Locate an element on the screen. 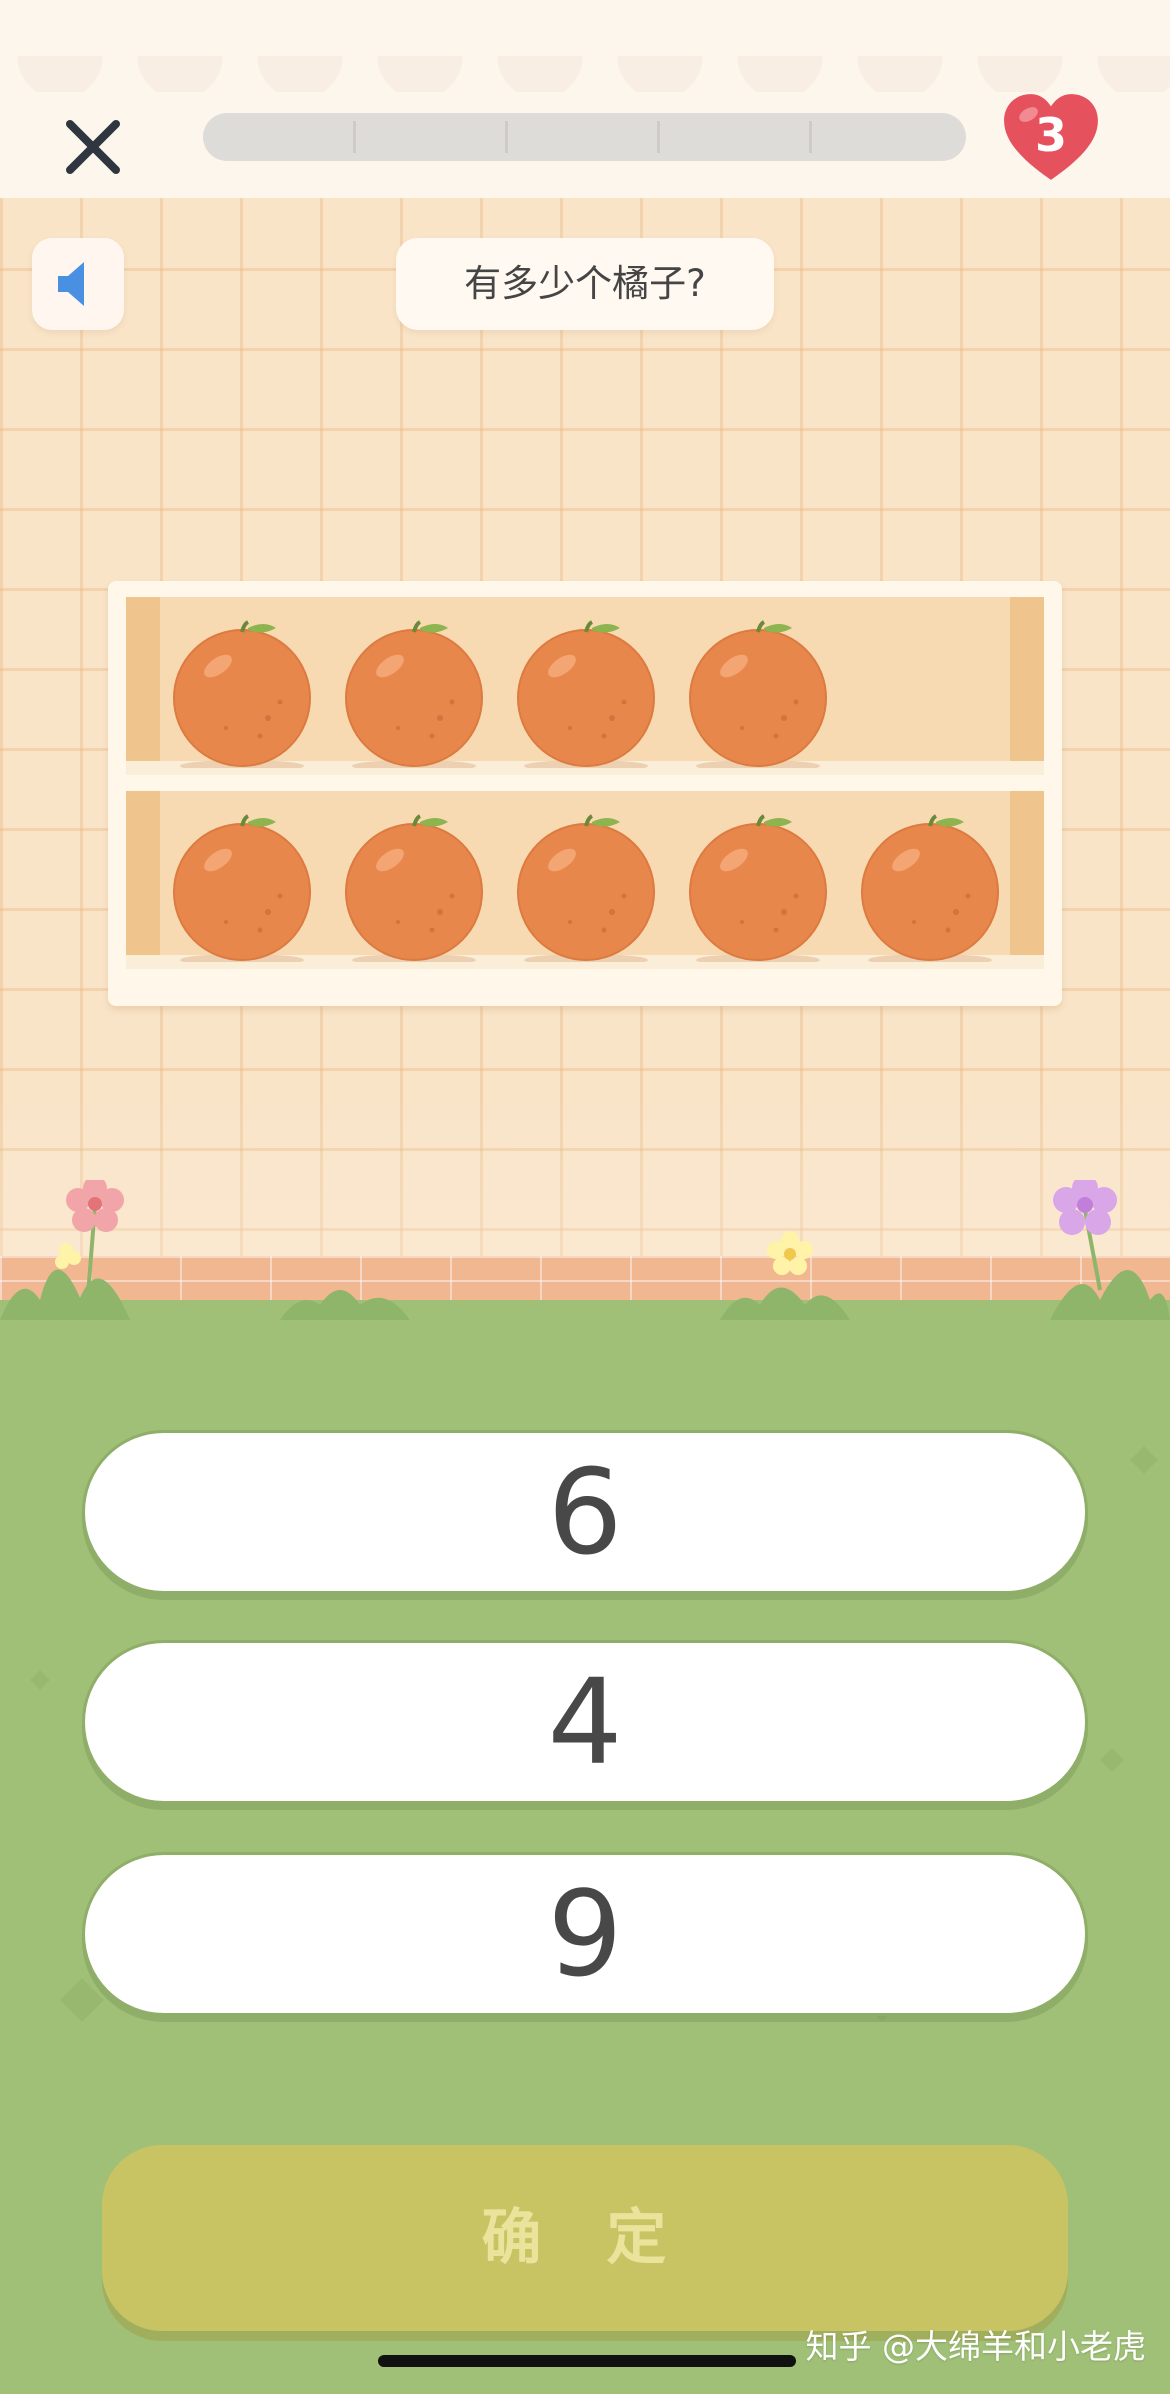  close-button is located at coordinates (93, 147).